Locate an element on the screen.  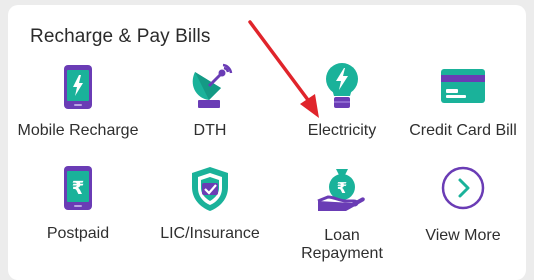
tile-mobile-recharge: Mobile Recharge is located at coordinates (78, 105).